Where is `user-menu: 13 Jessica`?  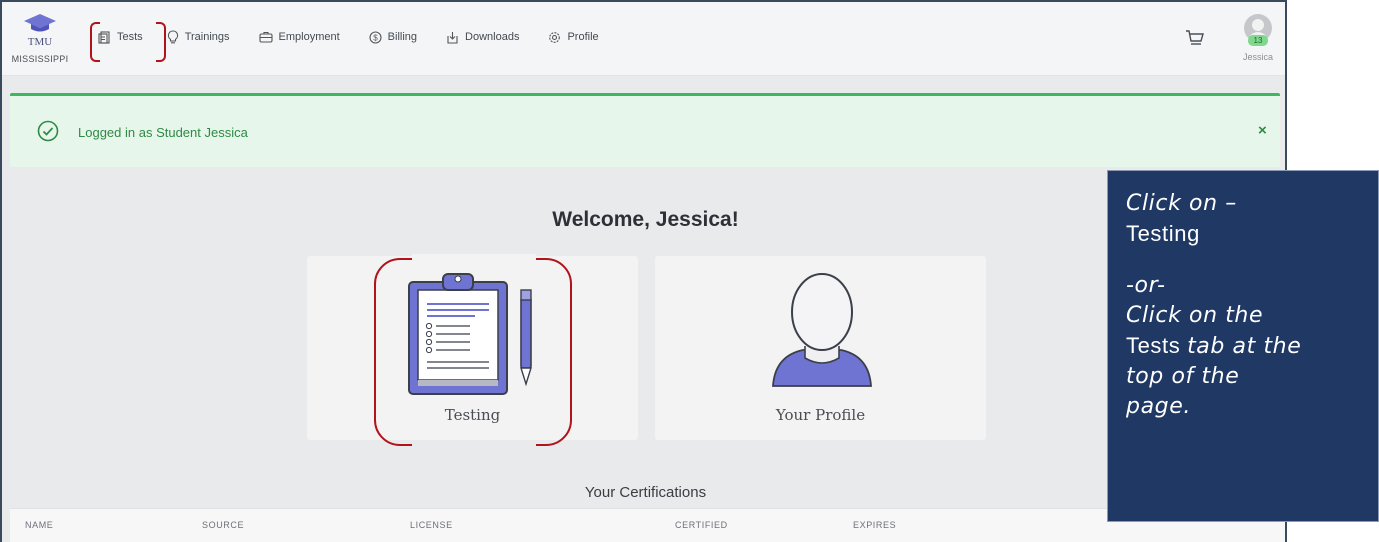 user-menu: 13 Jessica is located at coordinates (1258, 38).